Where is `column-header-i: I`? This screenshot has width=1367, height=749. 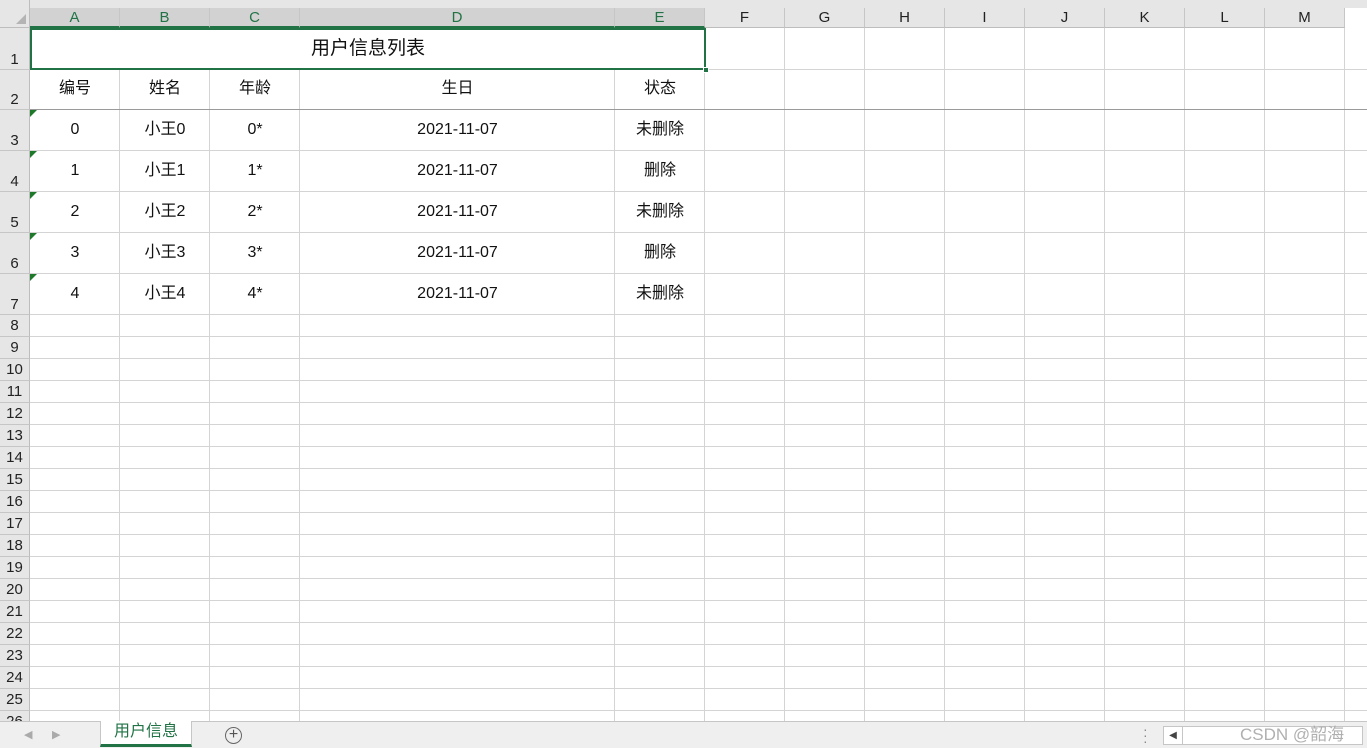 column-header-i: I is located at coordinates (985, 18).